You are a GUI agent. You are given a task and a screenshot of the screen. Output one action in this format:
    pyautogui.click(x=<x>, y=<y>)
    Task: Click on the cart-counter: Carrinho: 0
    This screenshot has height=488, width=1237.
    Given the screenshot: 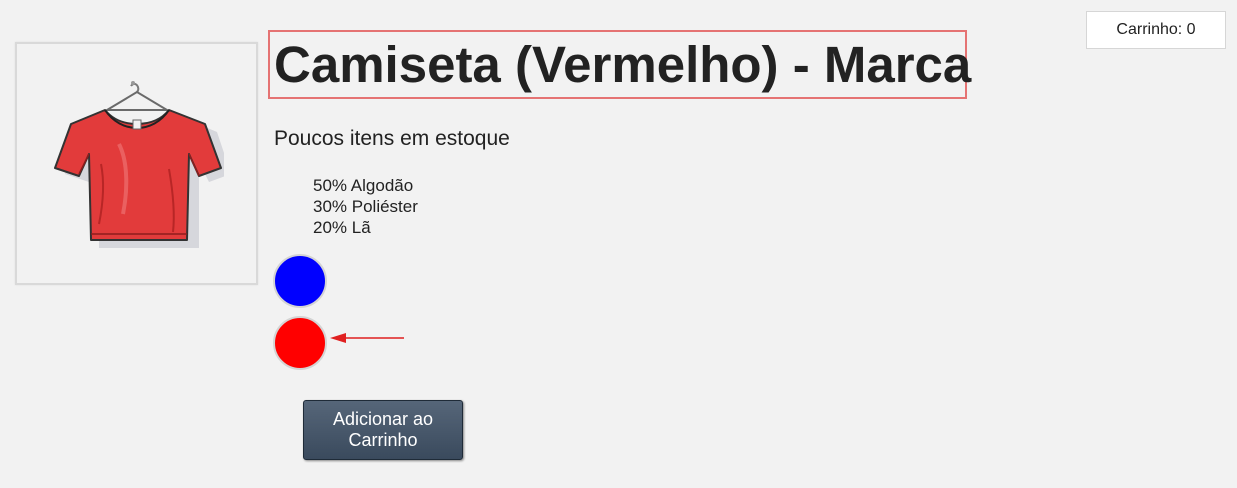 What is the action you would take?
    pyautogui.click(x=1156, y=30)
    